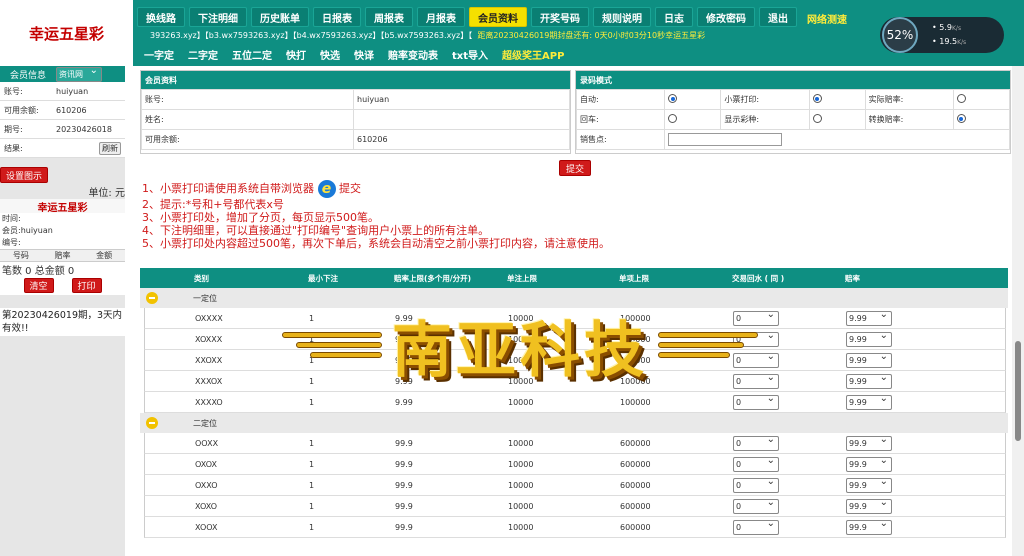  What do you see at coordinates (521, 464) in the screenshot?
I see `row-single-limit: 10000` at bounding box center [521, 464].